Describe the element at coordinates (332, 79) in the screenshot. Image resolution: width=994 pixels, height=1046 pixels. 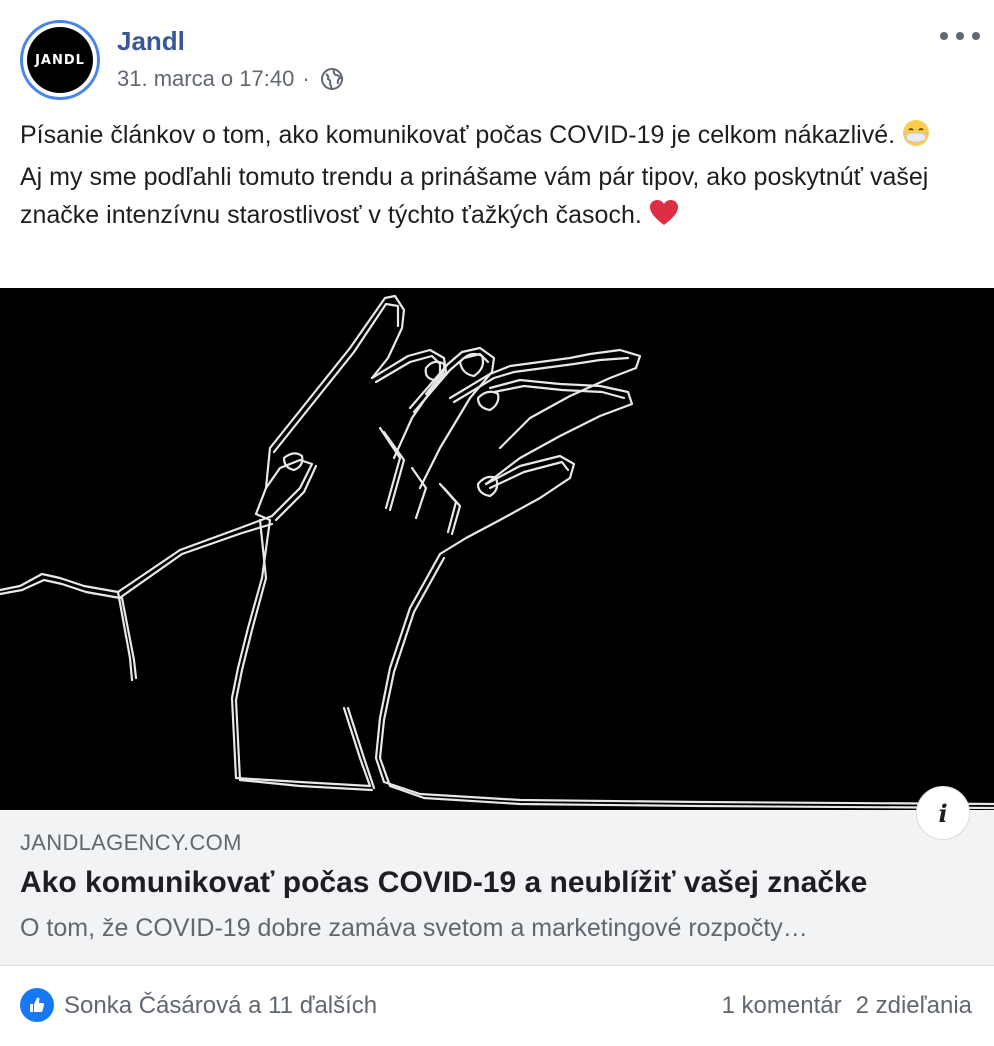
I see `globe-icon` at that location.